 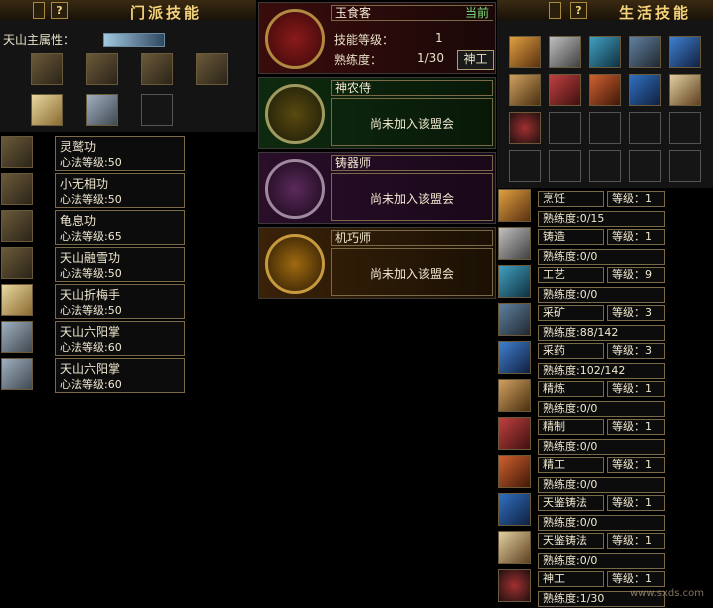 I want to click on current-badge: 当前, so click(x=476, y=13).